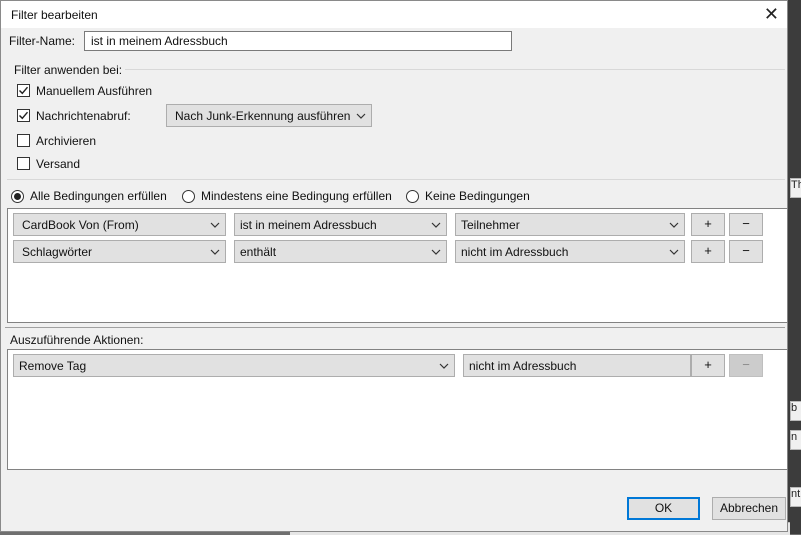 This screenshot has width=801, height=535. I want to click on match-all-radio, so click(17, 196).